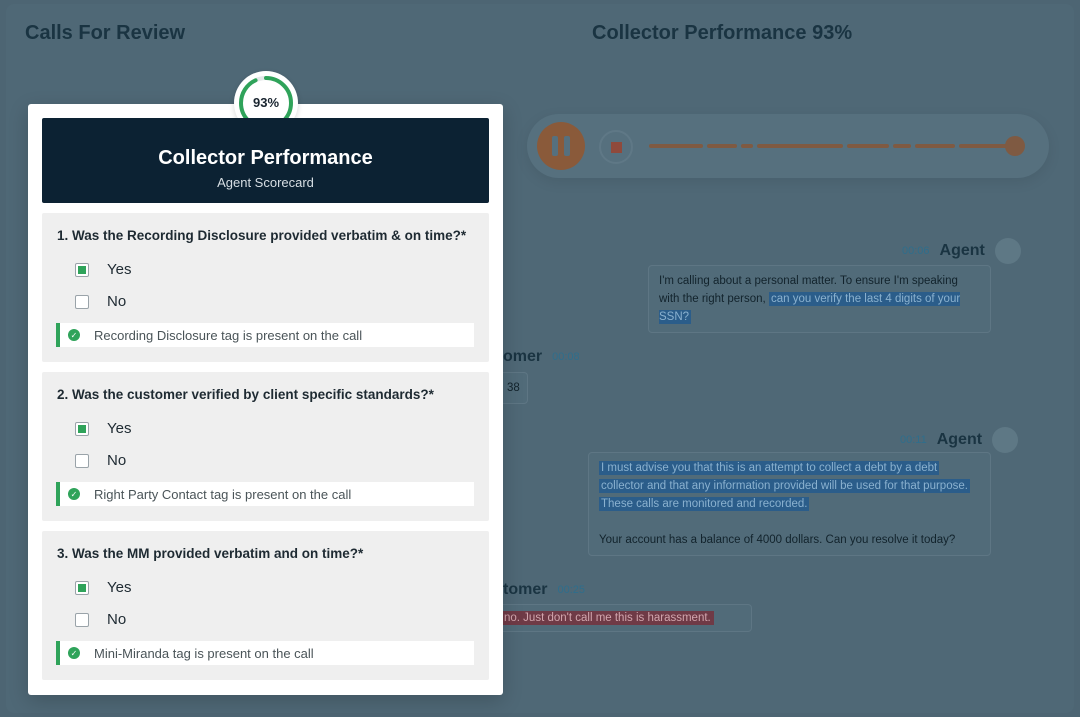 This screenshot has height=717, width=1080. I want to click on timestamp: 00:11, so click(913, 440).